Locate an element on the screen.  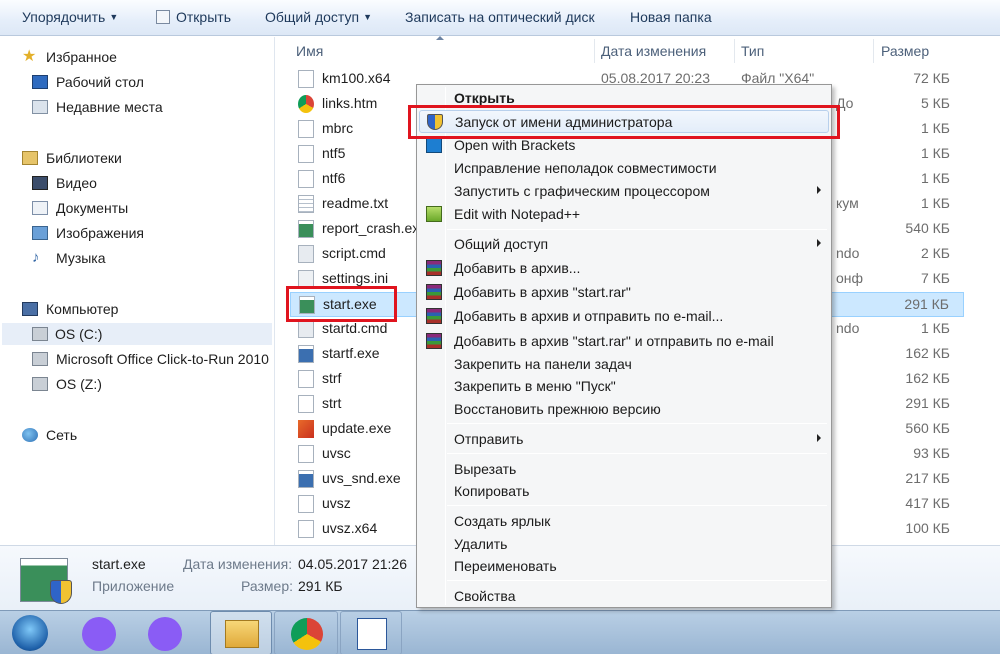
column-size: Размер is located at coordinates (905, 51).